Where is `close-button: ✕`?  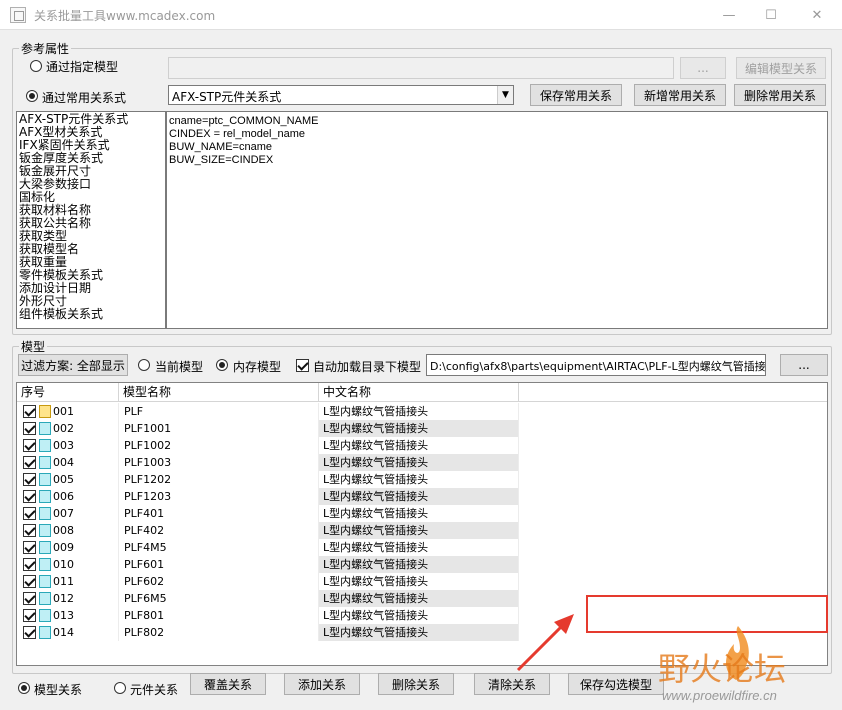
close-button: ✕ is located at coordinates (817, 15).